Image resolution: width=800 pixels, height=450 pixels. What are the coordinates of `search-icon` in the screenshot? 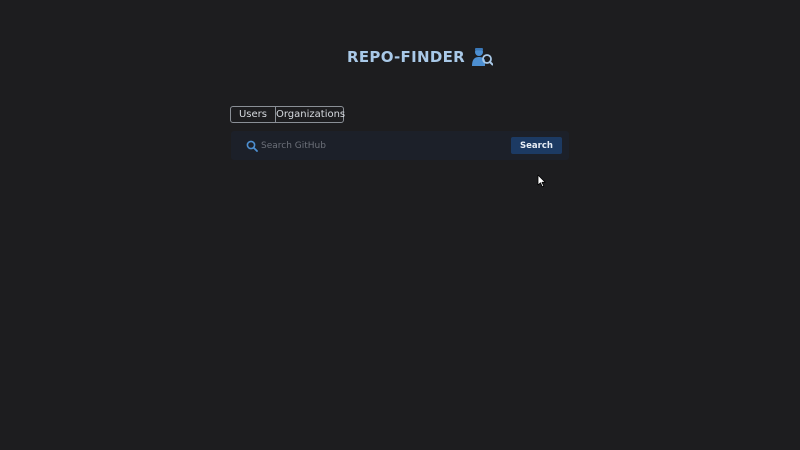 It's located at (252, 145).